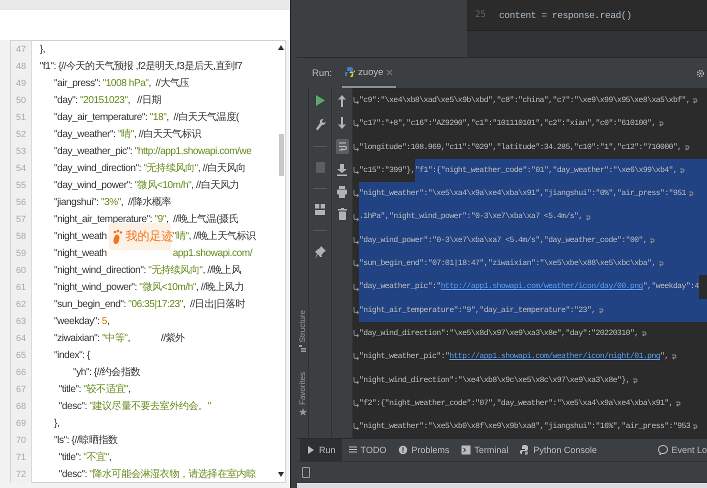 This screenshot has width=707, height=488. What do you see at coordinates (106, 373) in the screenshot?
I see `code-line: "yh": {//约会指数` at bounding box center [106, 373].